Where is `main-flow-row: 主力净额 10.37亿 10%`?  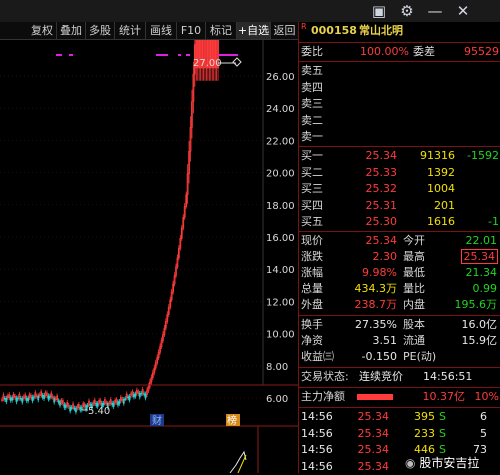 main-flow-row: 主力净额 10.37亿 10% is located at coordinates (399, 397).